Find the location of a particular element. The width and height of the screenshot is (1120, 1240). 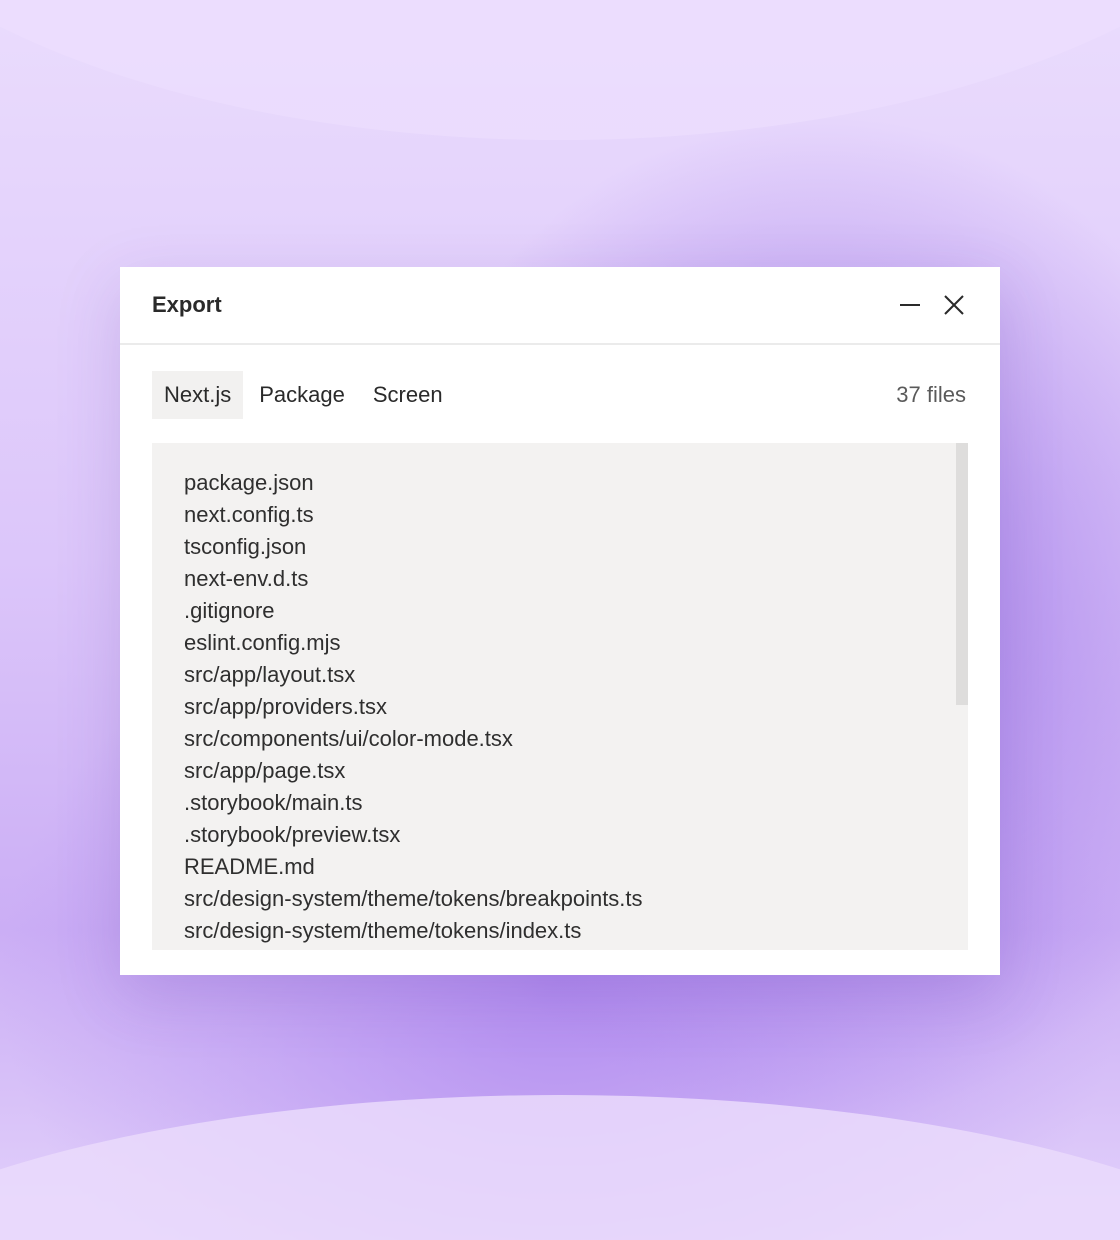

window-controls is located at coordinates (932, 305).